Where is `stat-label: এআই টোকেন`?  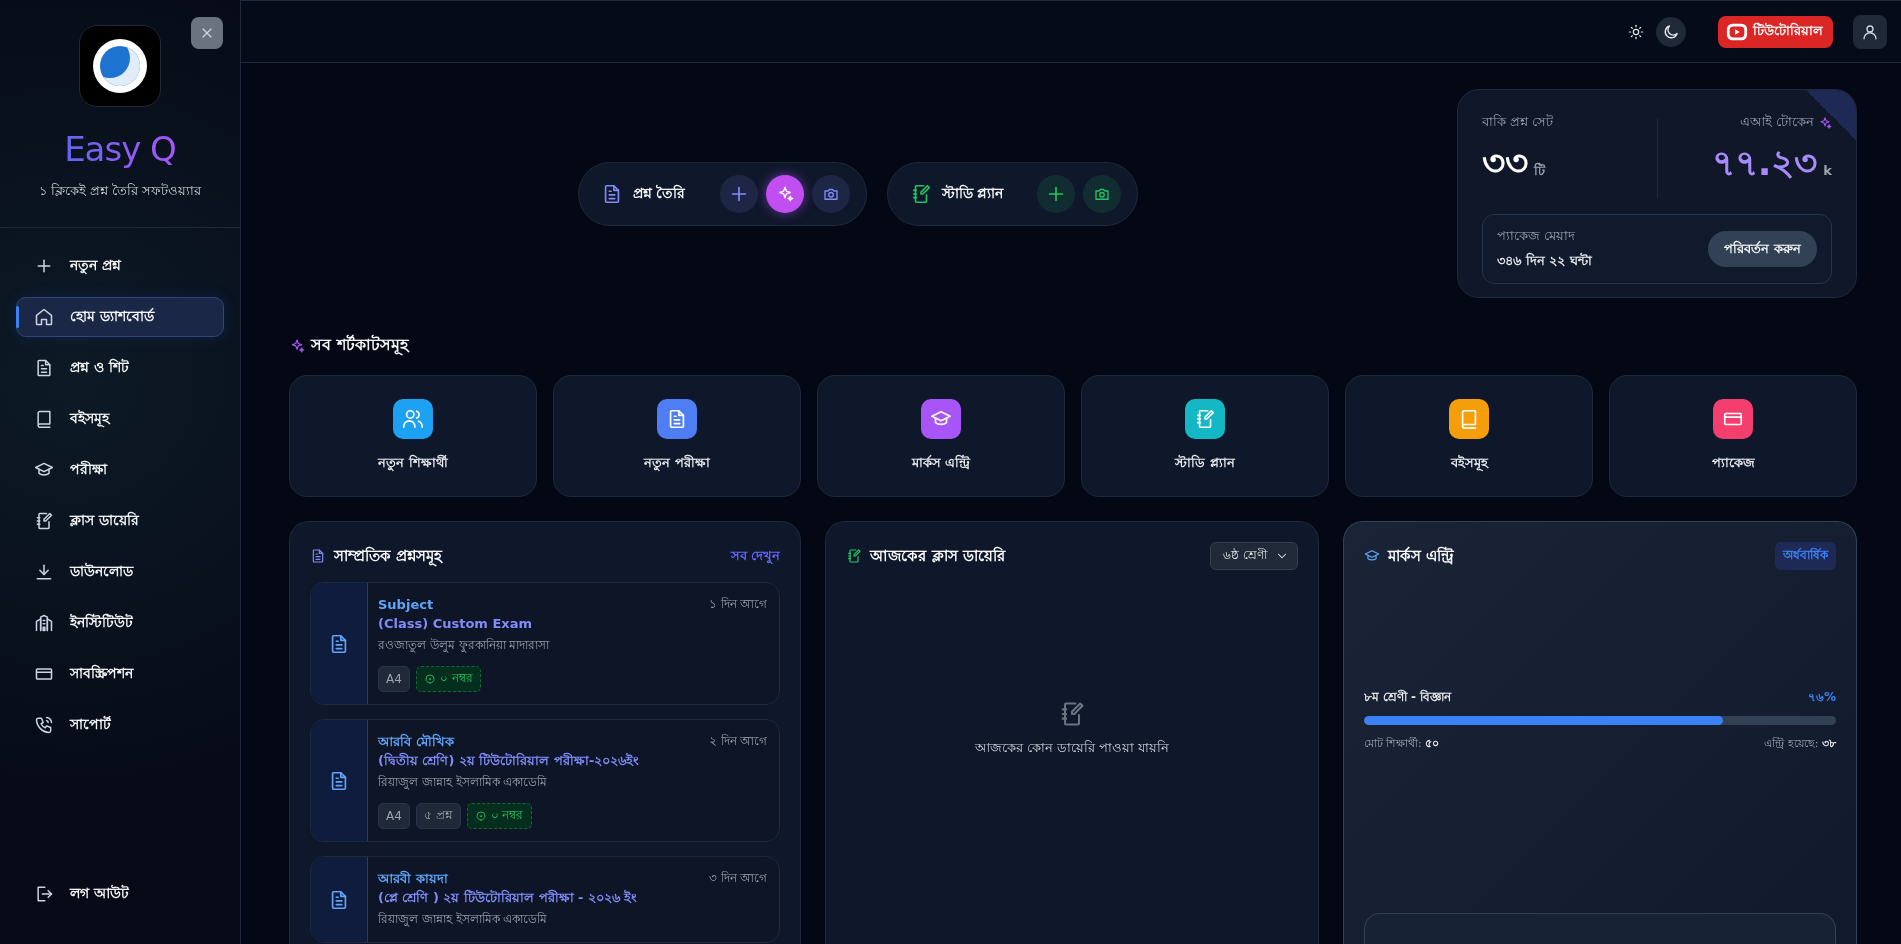 stat-label: এআই টোকেন is located at coordinates (1776, 122).